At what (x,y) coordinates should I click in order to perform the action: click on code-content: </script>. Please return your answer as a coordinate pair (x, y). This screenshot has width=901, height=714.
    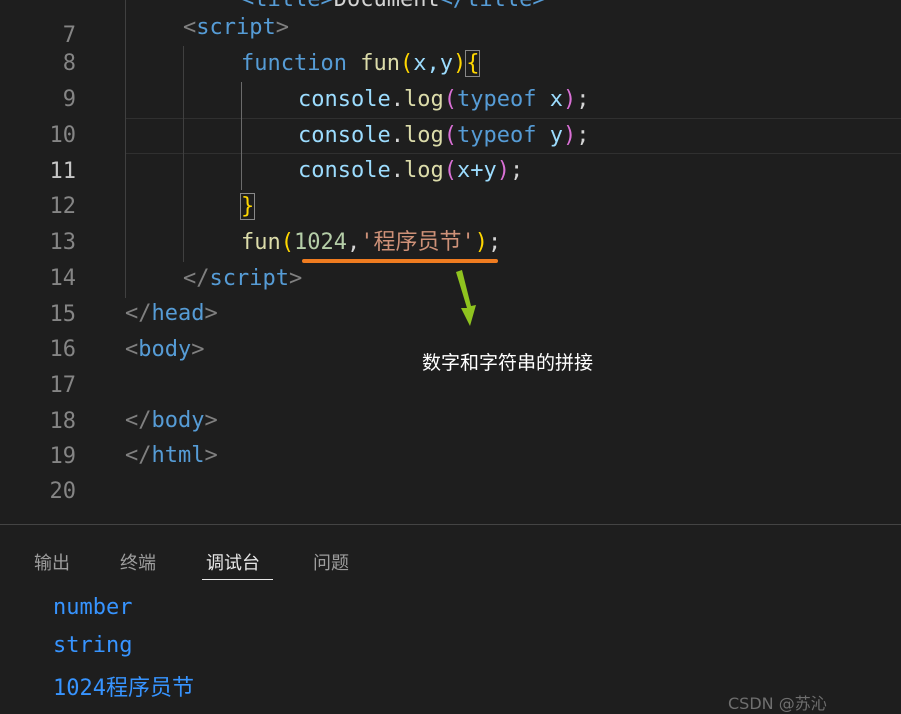
    Looking at the image, I should click on (243, 278).